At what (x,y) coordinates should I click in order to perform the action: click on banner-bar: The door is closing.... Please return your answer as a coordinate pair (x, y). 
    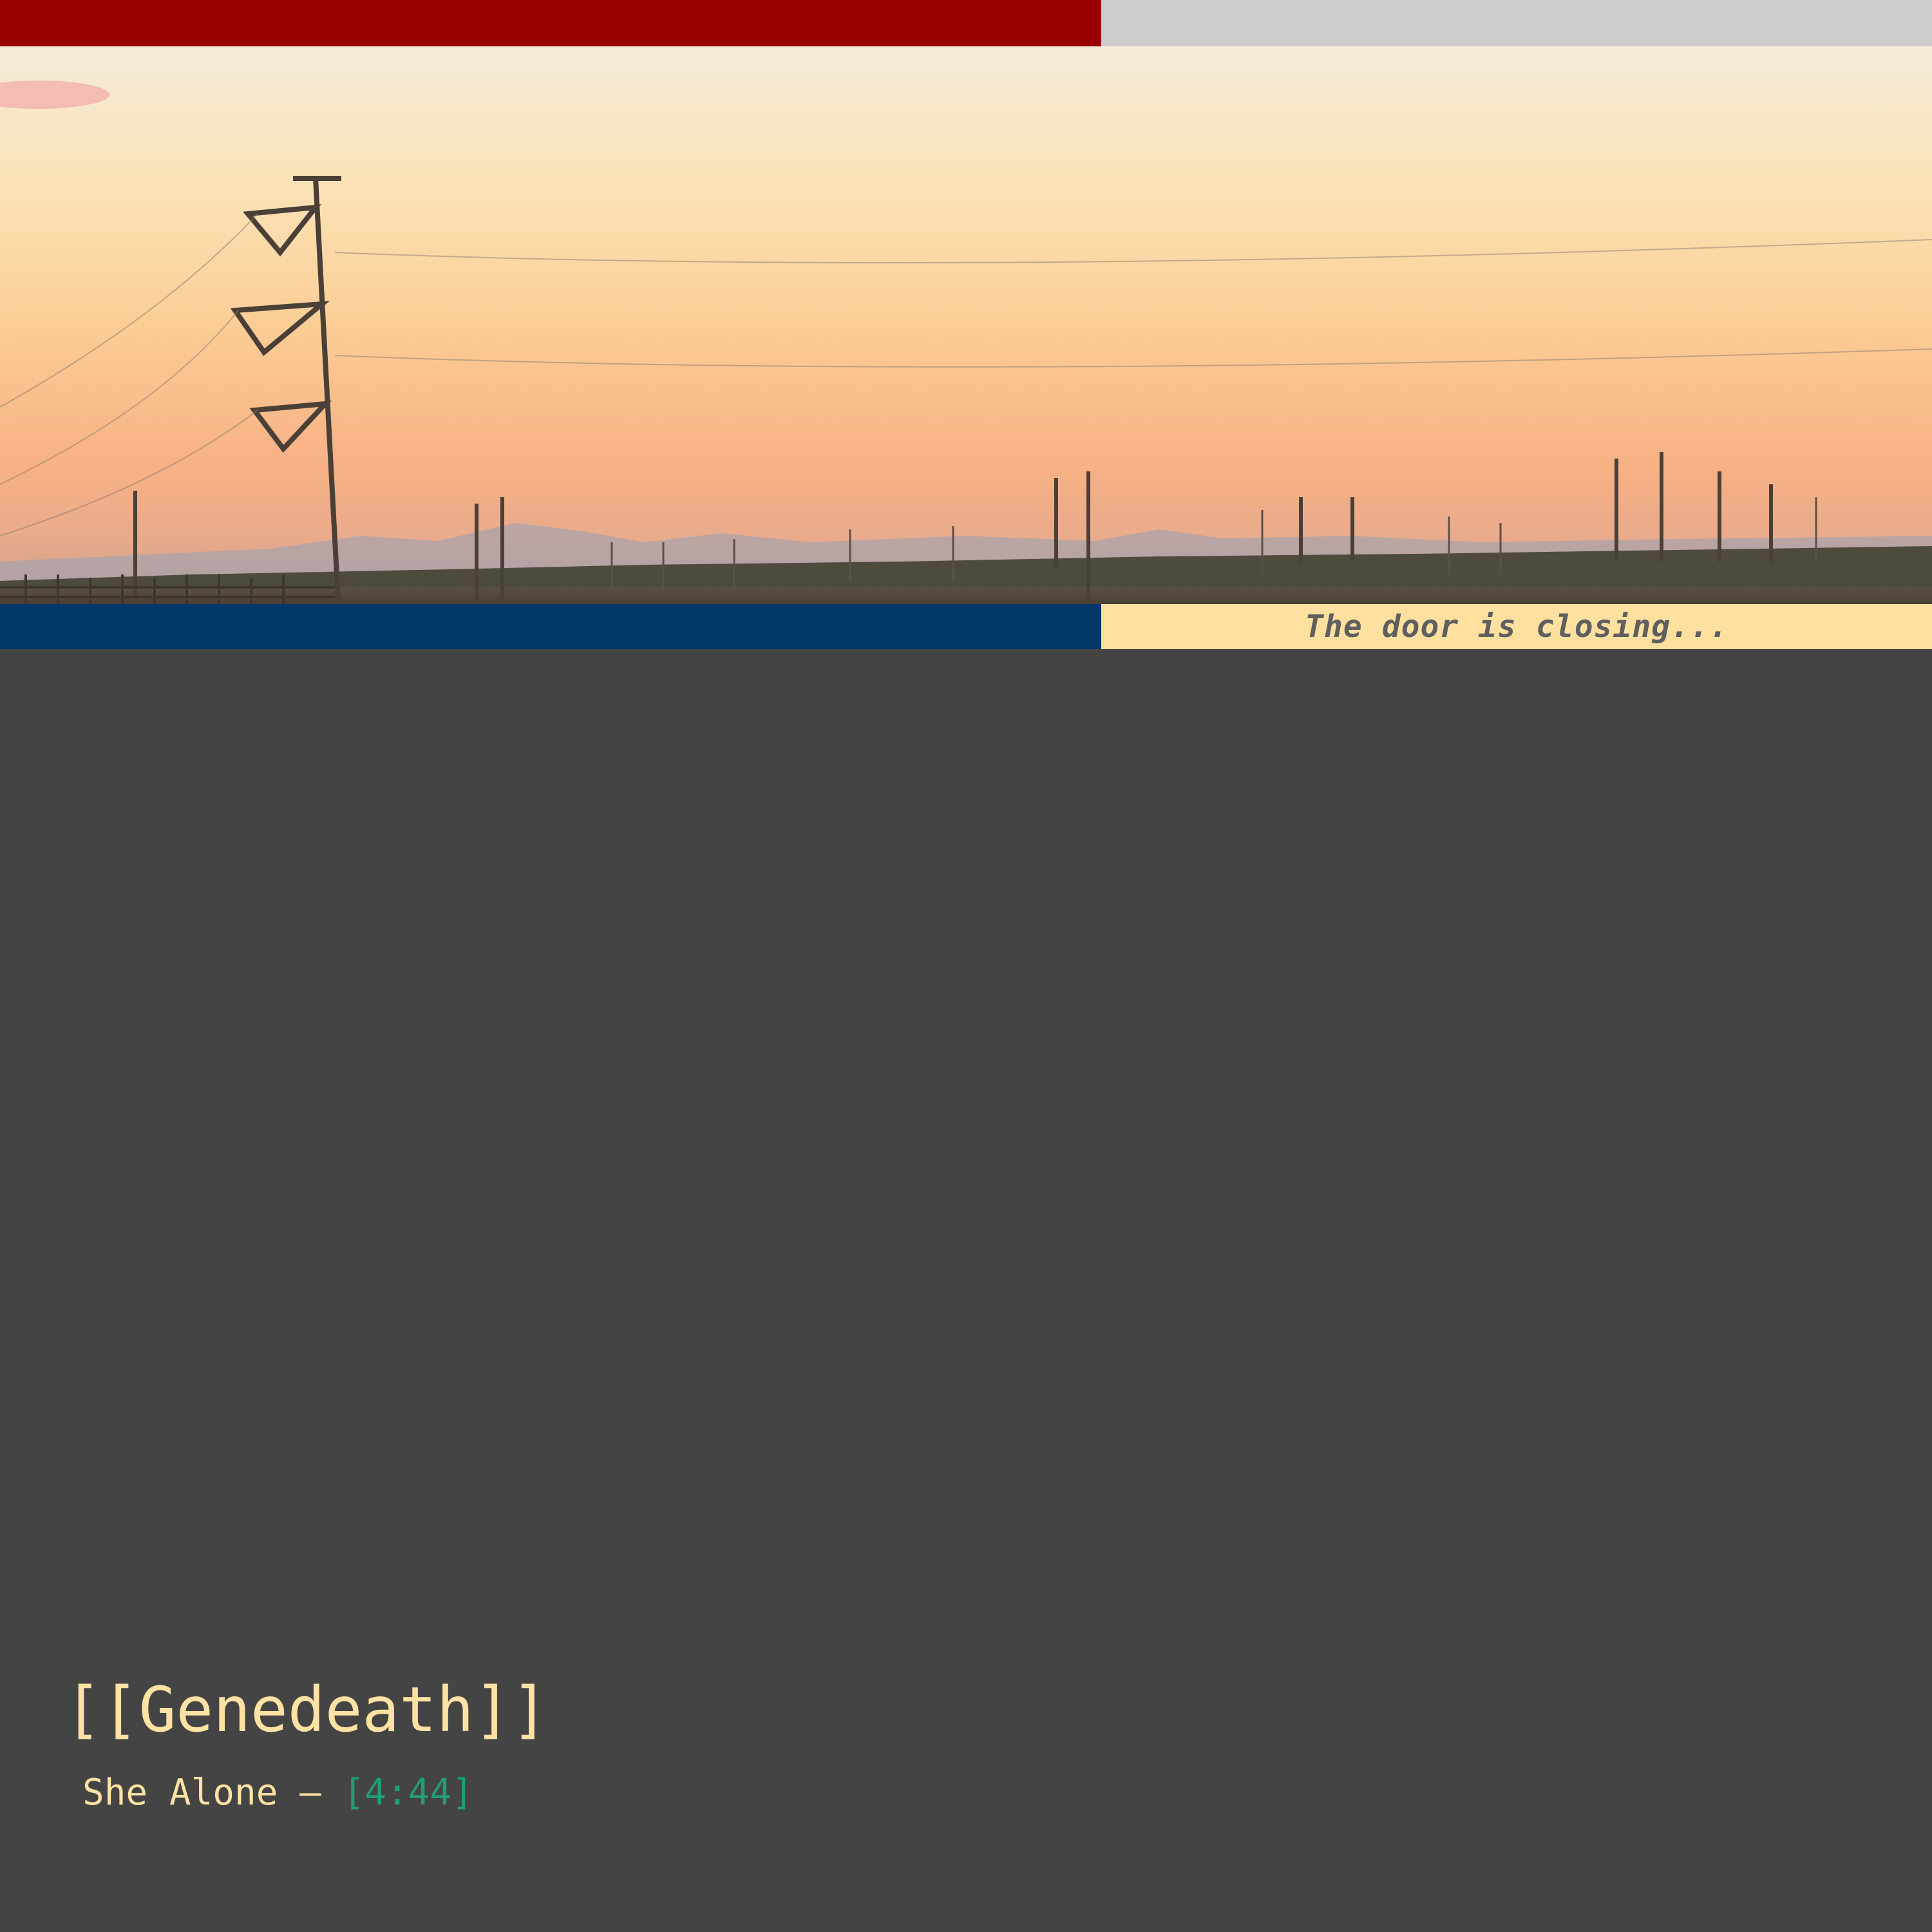
    Looking at the image, I should click on (966, 626).